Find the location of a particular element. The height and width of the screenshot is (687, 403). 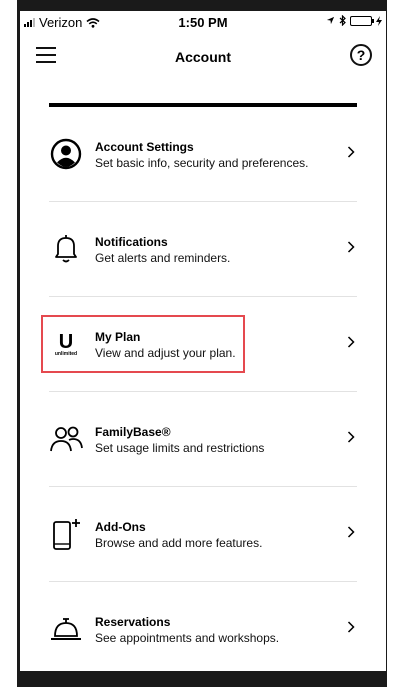

charging-bolt-icon is located at coordinates (379, 20).